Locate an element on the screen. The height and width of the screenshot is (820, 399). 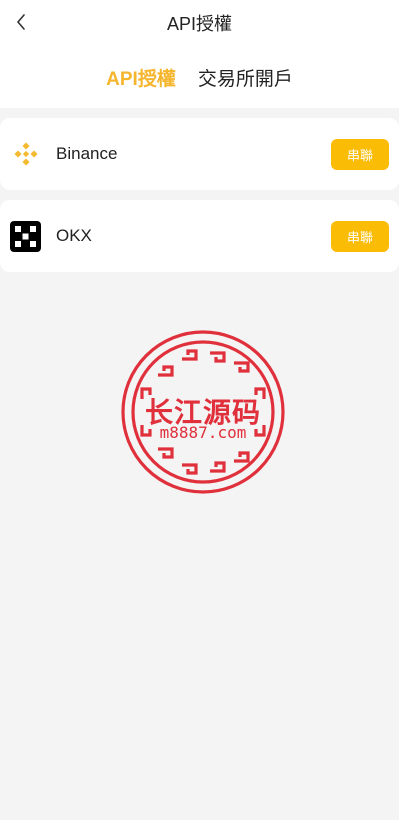
page-title: API授權 is located at coordinates (199, 24).